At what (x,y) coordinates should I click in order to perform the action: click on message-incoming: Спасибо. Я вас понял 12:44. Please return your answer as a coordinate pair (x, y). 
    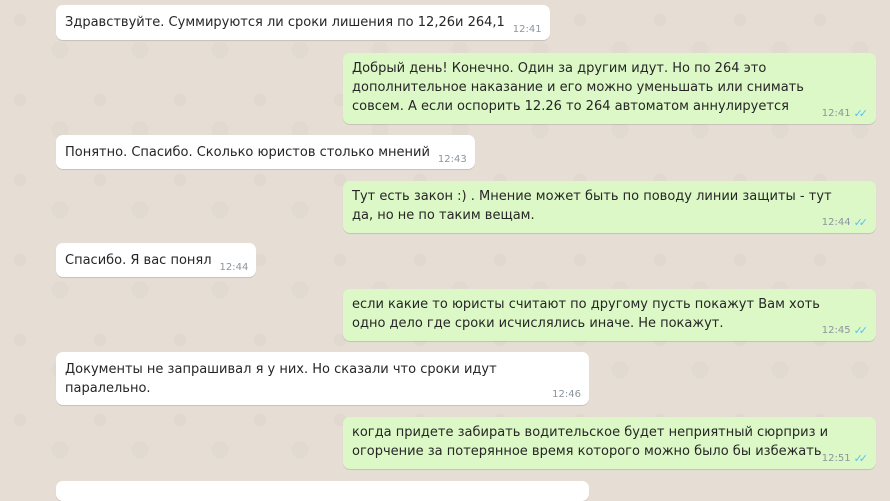
    Looking at the image, I should click on (156, 260).